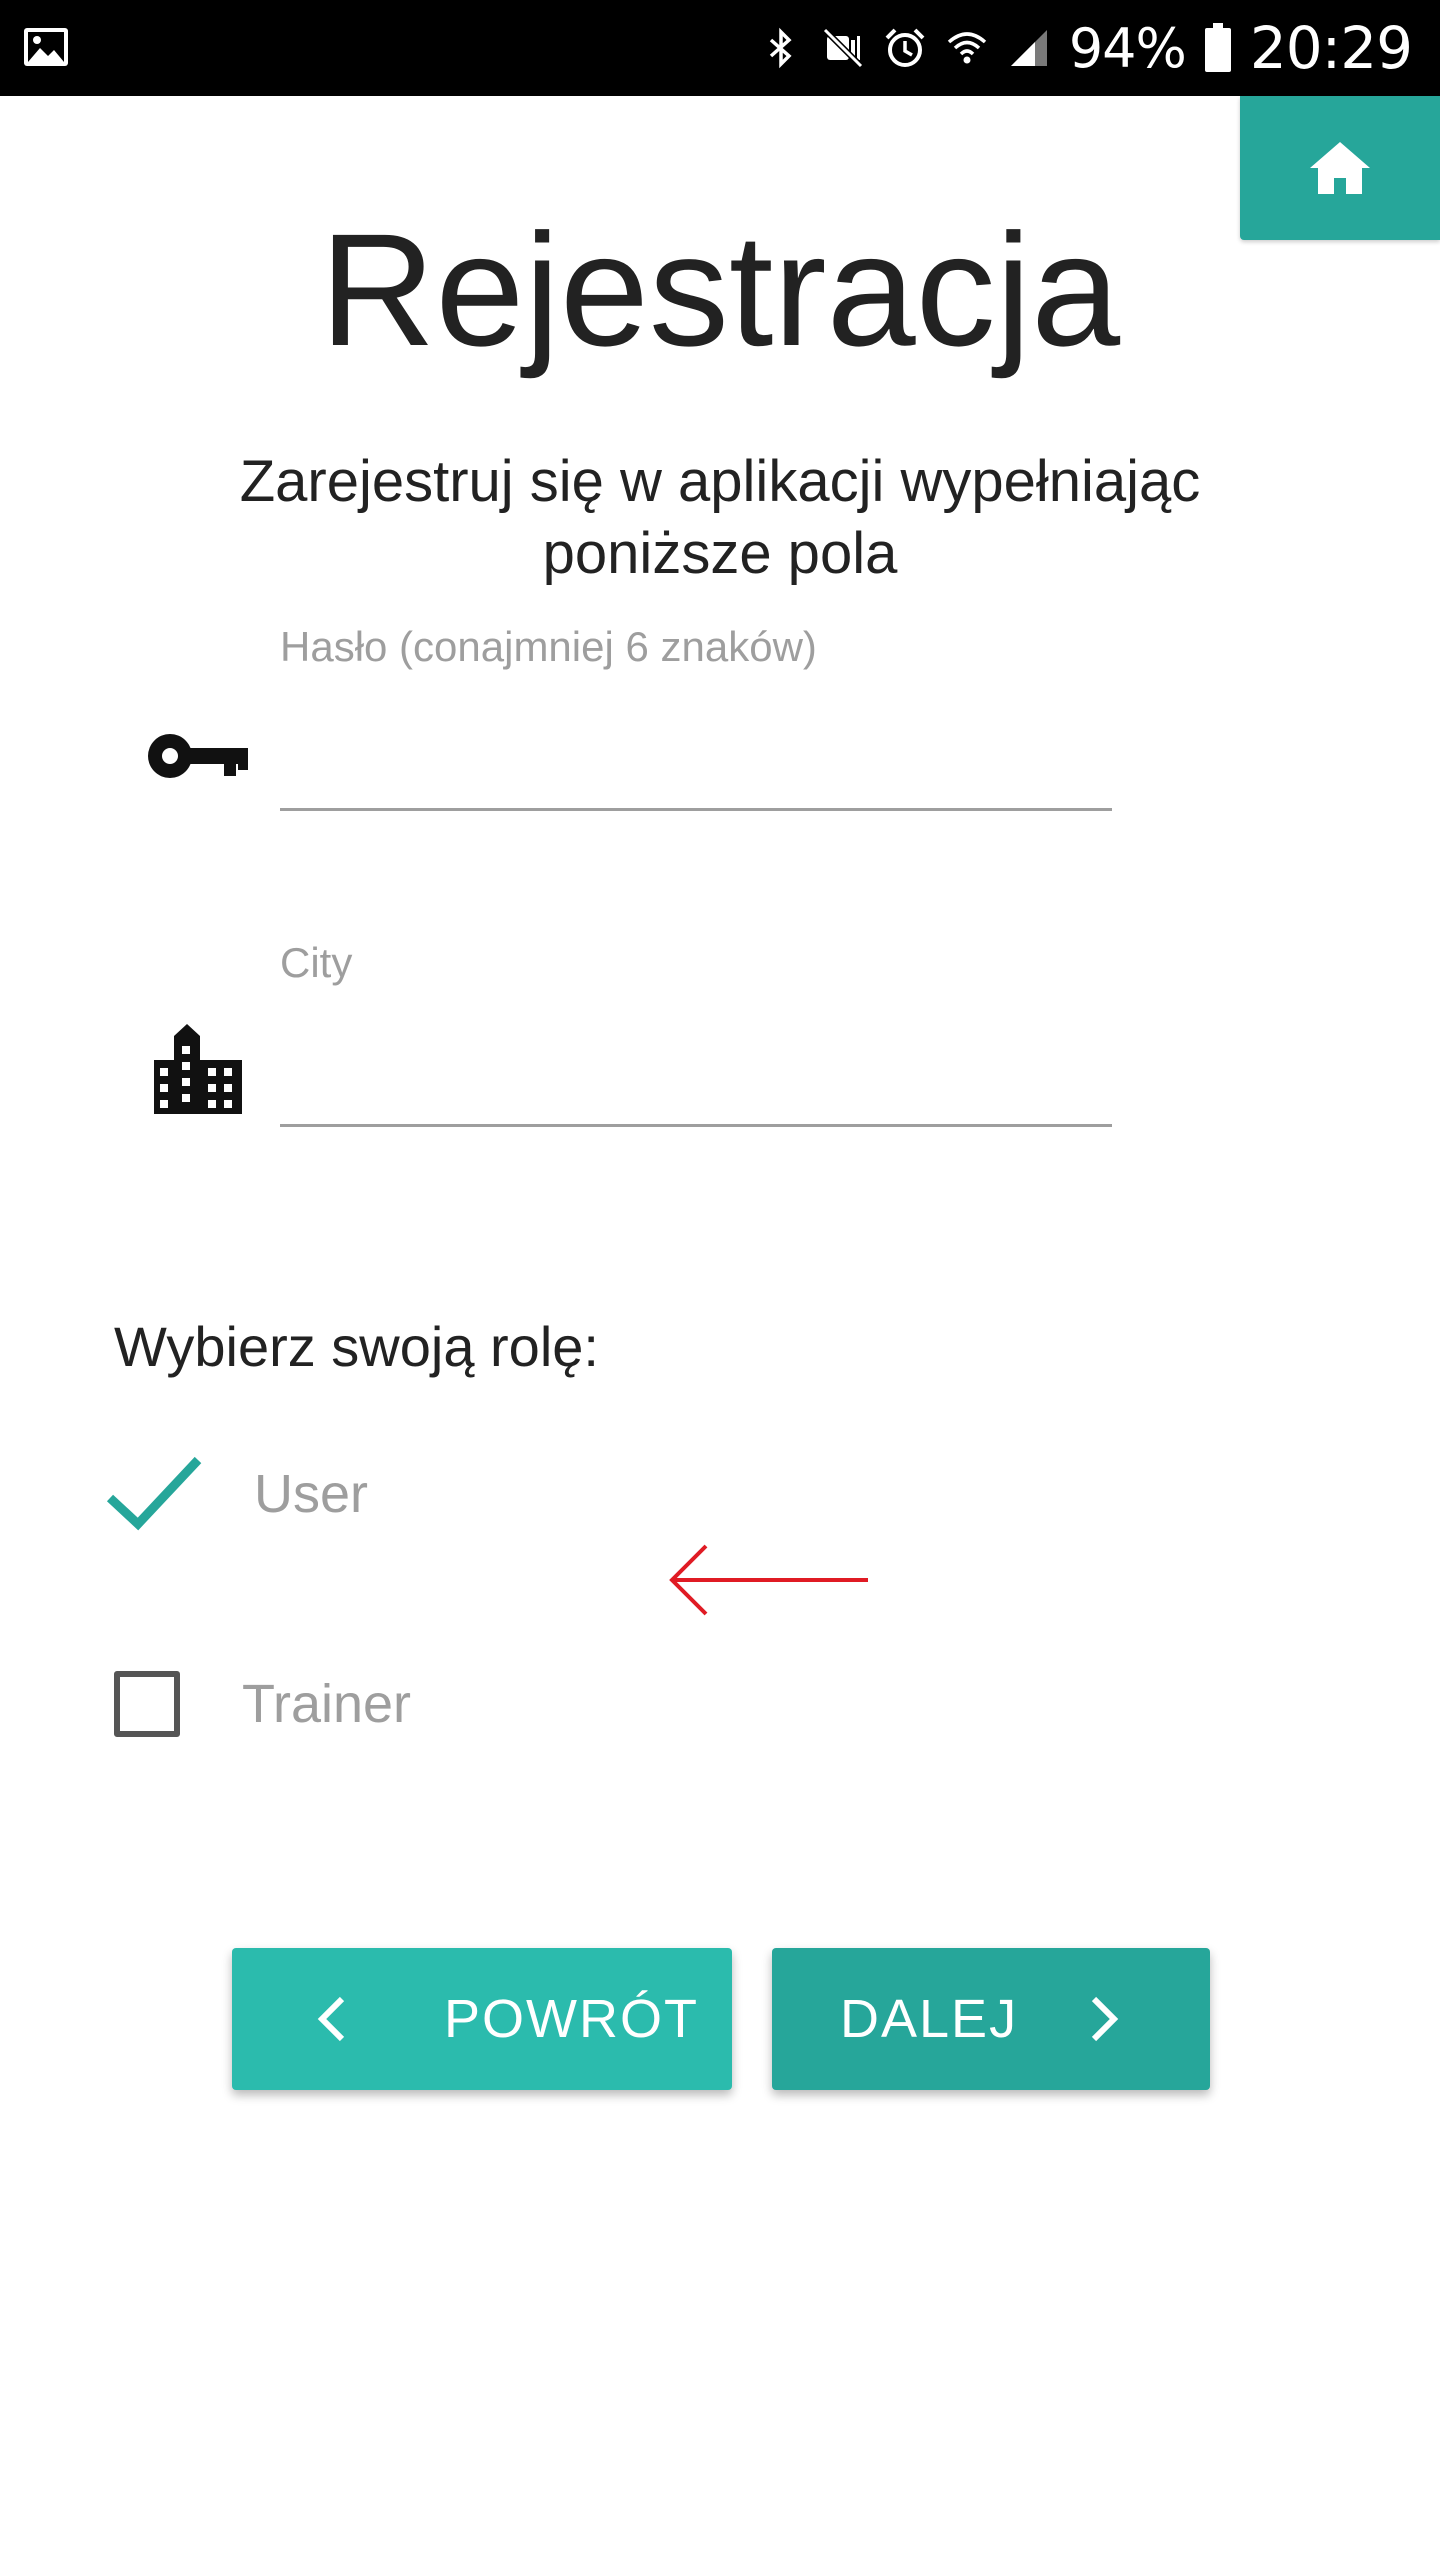 This screenshot has height=2560, width=1440. Describe the element at coordinates (696, 759) in the screenshot. I see `password-input` at that location.